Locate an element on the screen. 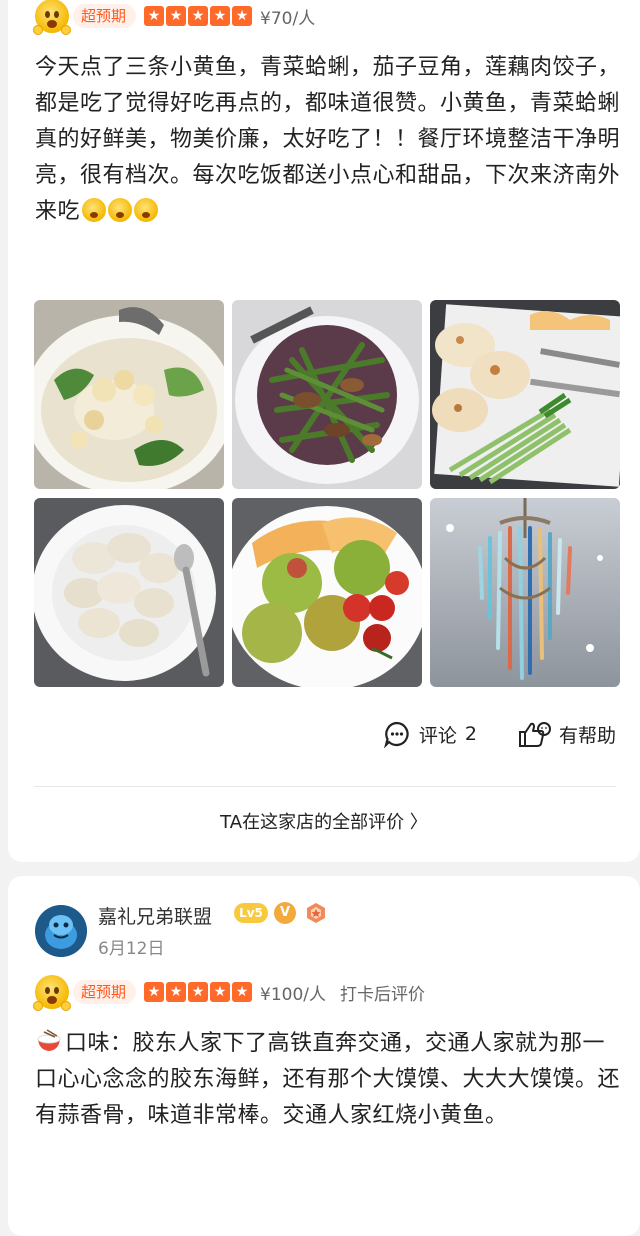  buns-scallions-image is located at coordinates (525, 394).